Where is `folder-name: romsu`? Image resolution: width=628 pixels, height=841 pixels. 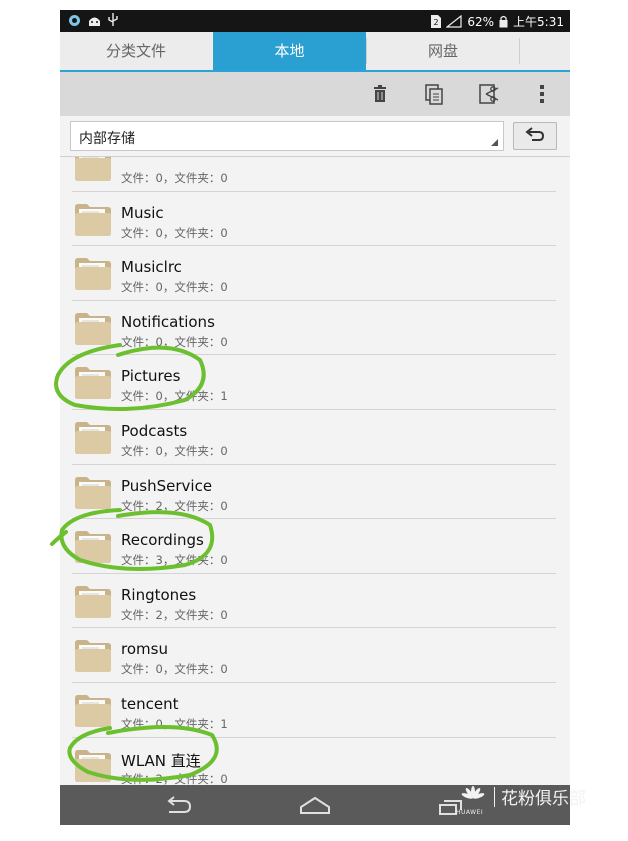
folder-name: romsu is located at coordinates (144, 649).